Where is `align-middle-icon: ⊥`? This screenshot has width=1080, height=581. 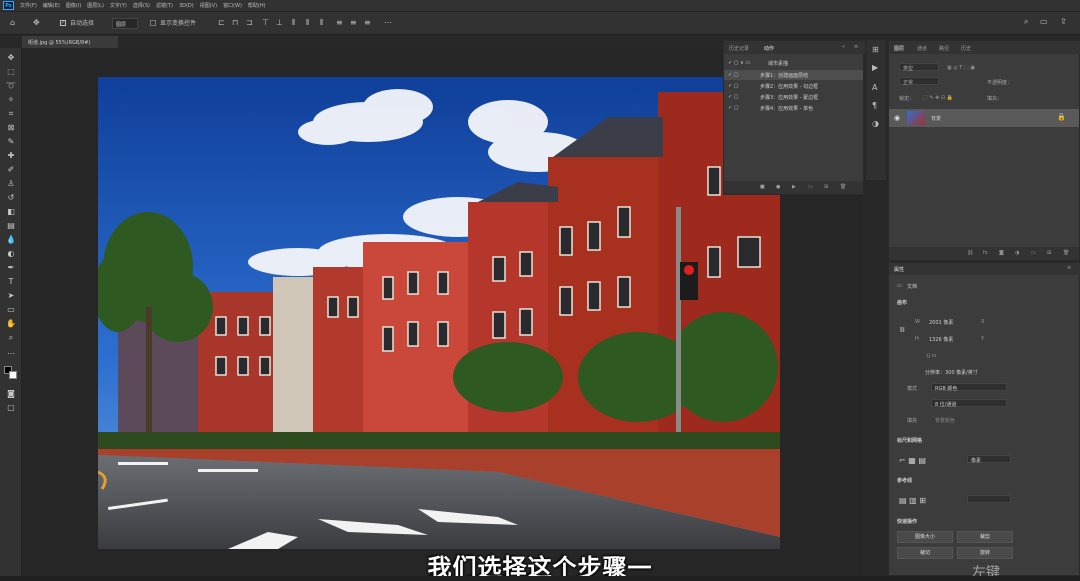
align-middle-icon: ⊥ is located at coordinates (279, 23).